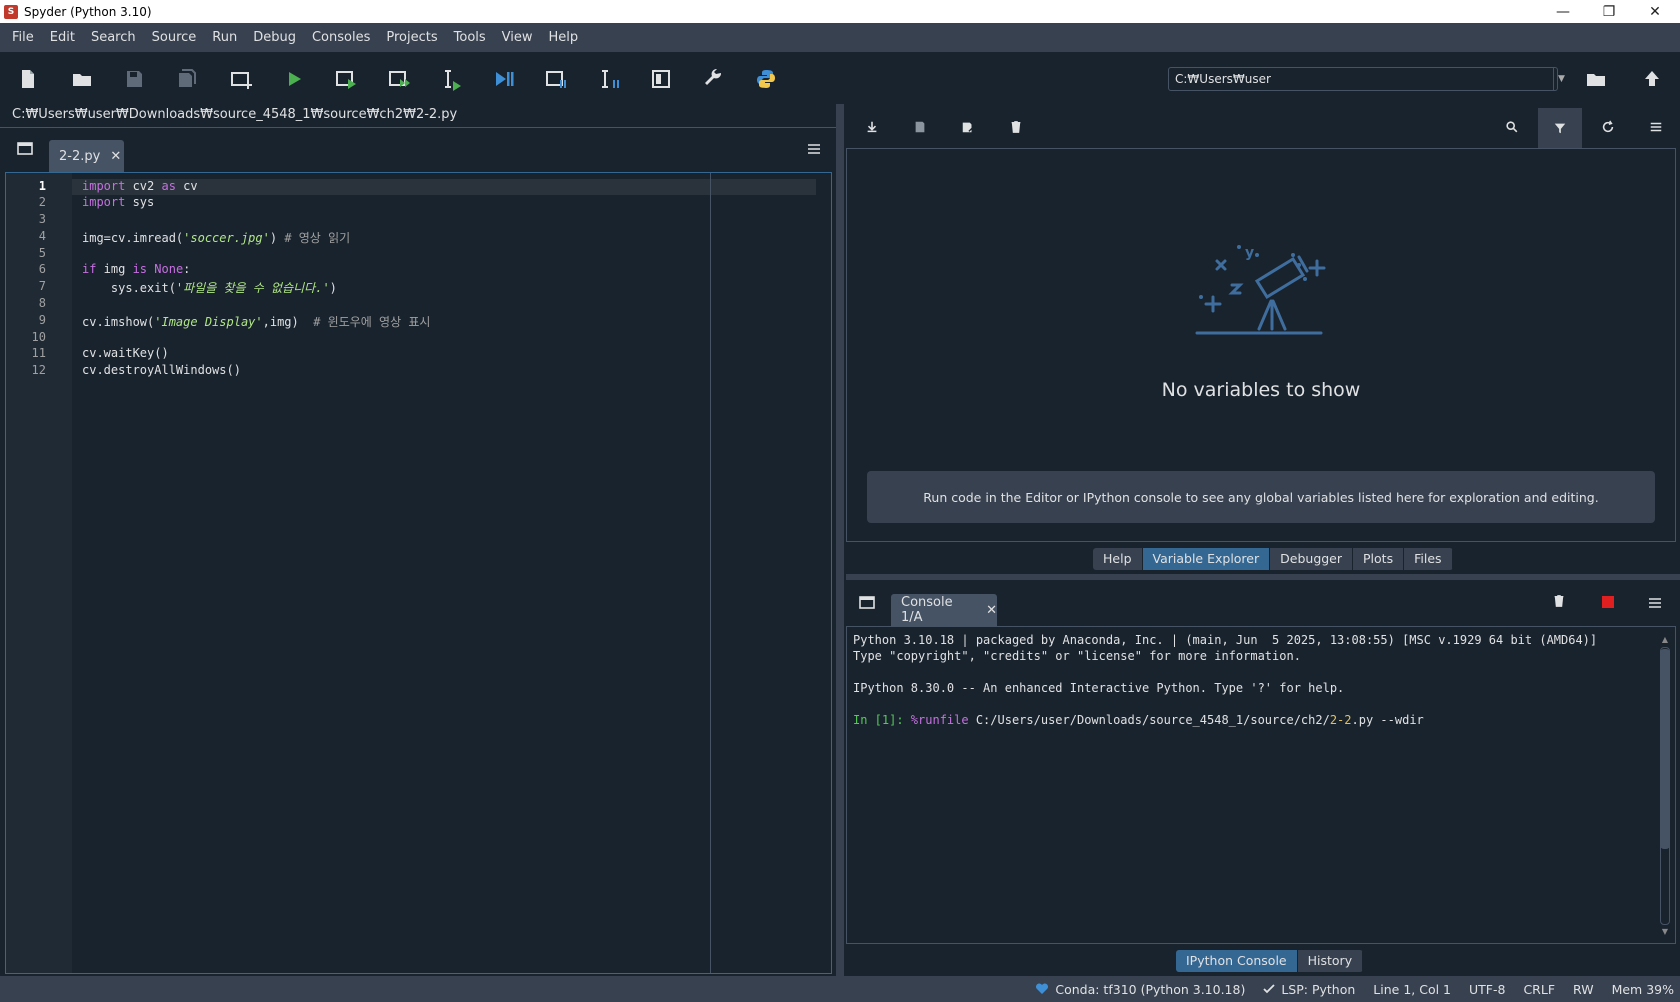  Describe the element at coordinates (1665, 749) in the screenshot. I see `scroll-thumb` at that location.